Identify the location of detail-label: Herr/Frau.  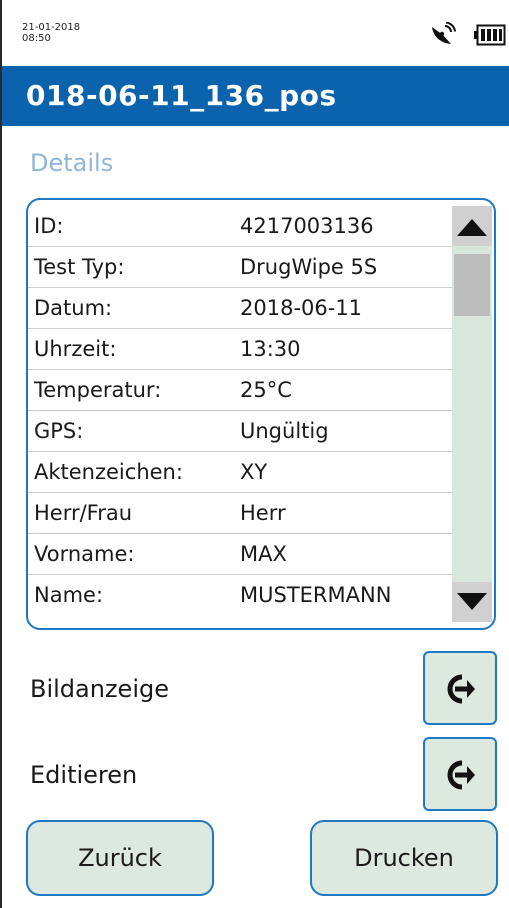
(83, 513).